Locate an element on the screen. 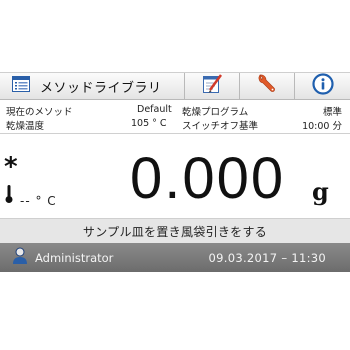 This screenshot has height=350, width=350. info-button is located at coordinates (322, 86).